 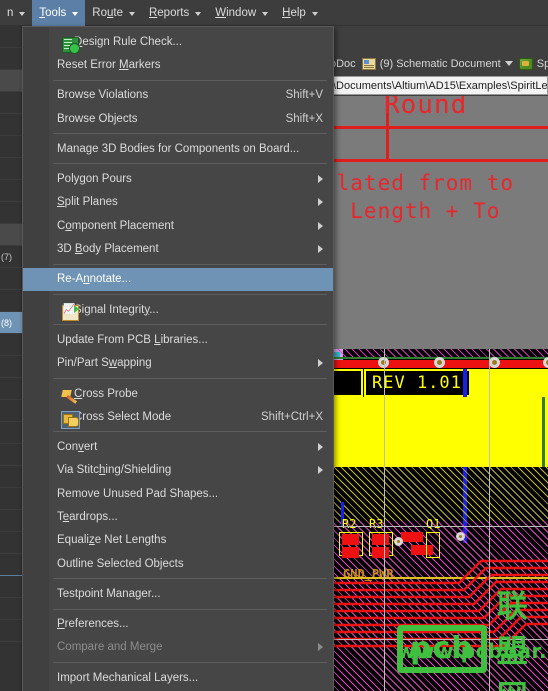 I want to click on menubar-item-n: n, so click(x=16, y=13).